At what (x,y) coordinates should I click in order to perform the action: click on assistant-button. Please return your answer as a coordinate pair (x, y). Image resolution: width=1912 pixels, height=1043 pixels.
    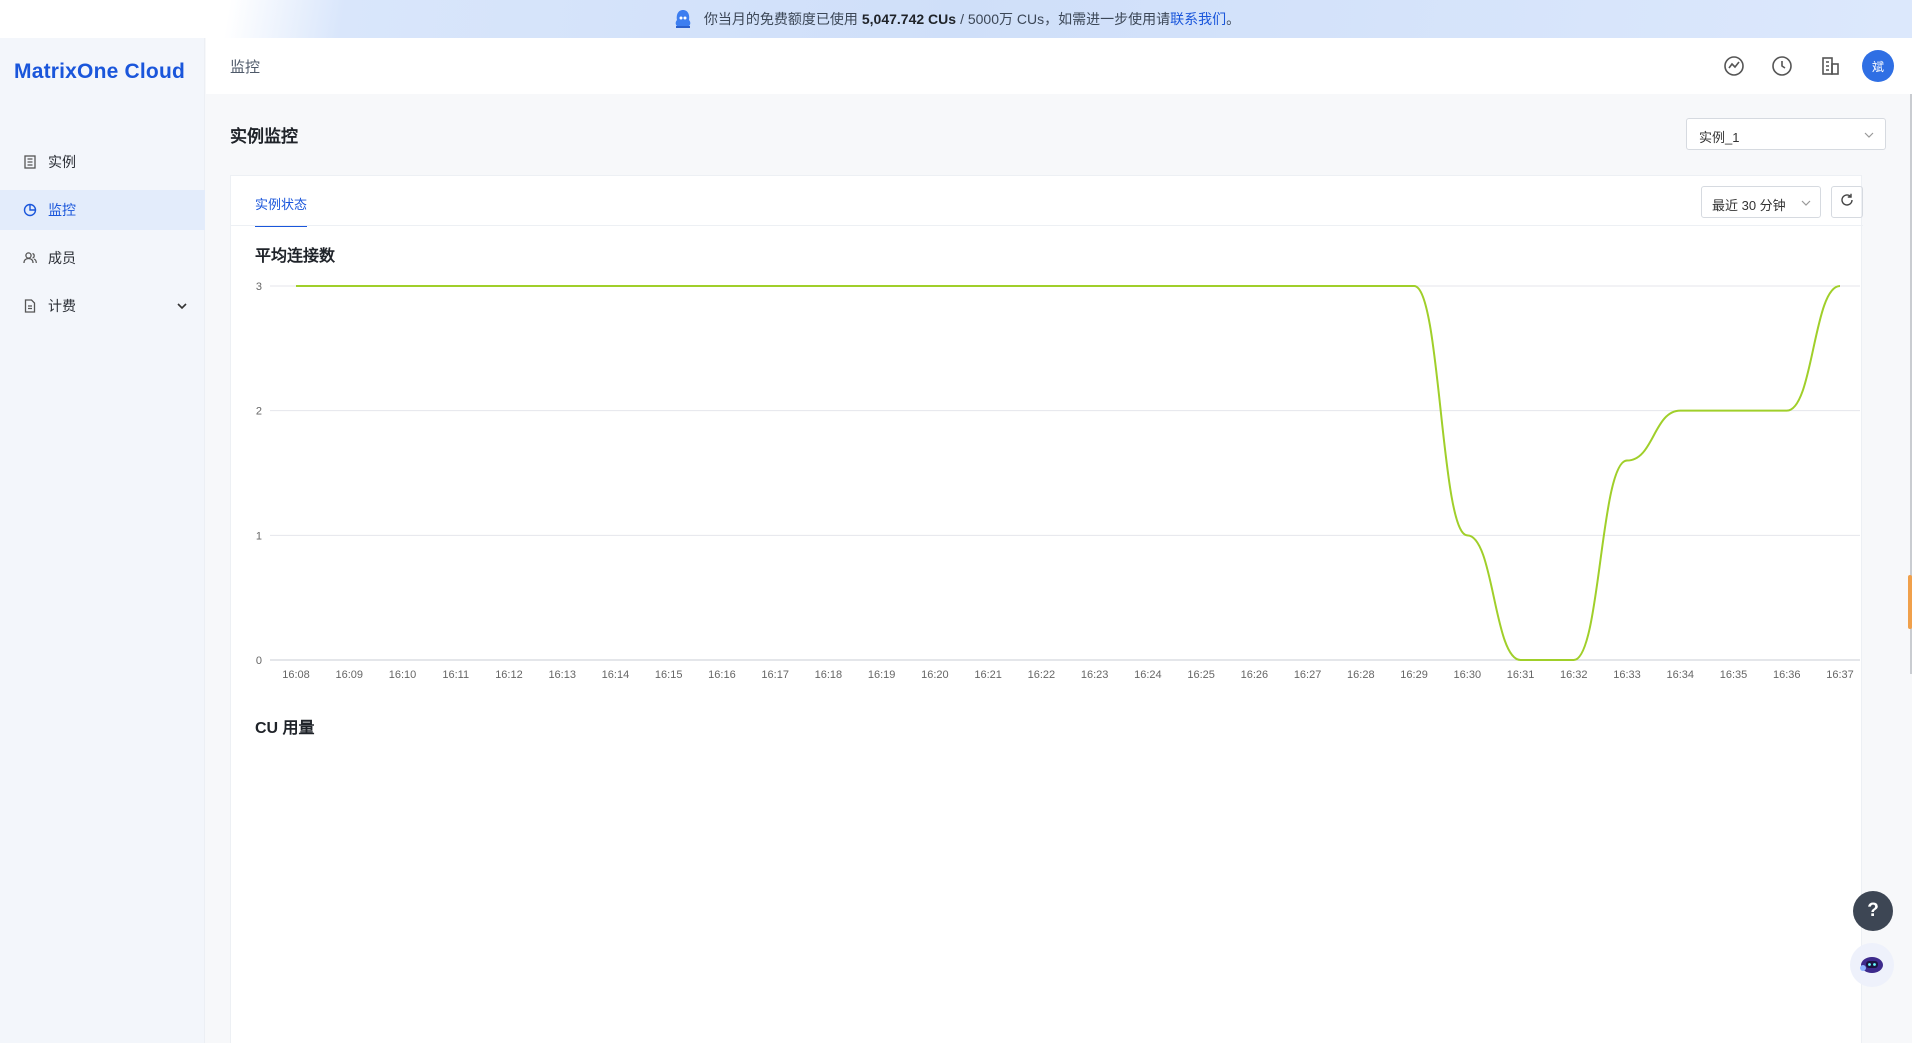
    Looking at the image, I should click on (1872, 965).